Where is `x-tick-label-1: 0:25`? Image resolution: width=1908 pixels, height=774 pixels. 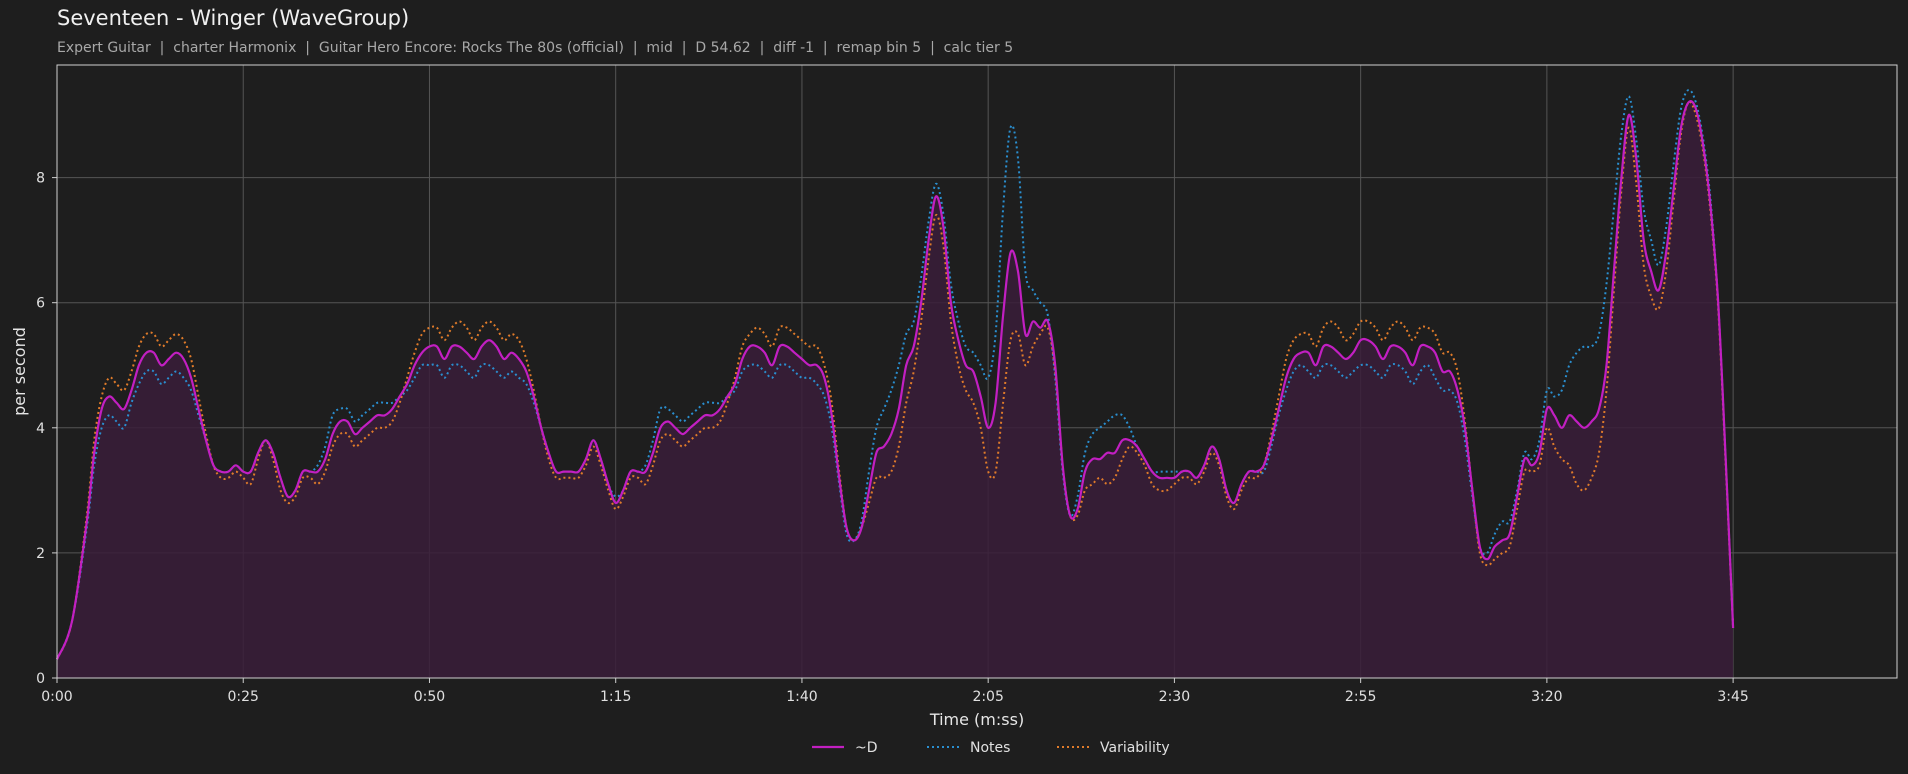
x-tick-label-1: 0:25 is located at coordinates (243, 697).